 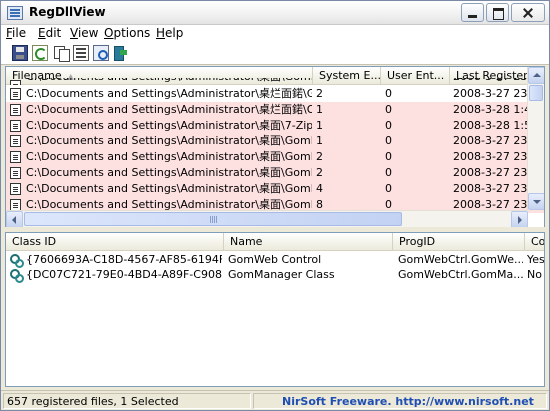 What do you see at coordinates (101, 53) in the screenshot?
I see `html-report-icon` at bounding box center [101, 53].